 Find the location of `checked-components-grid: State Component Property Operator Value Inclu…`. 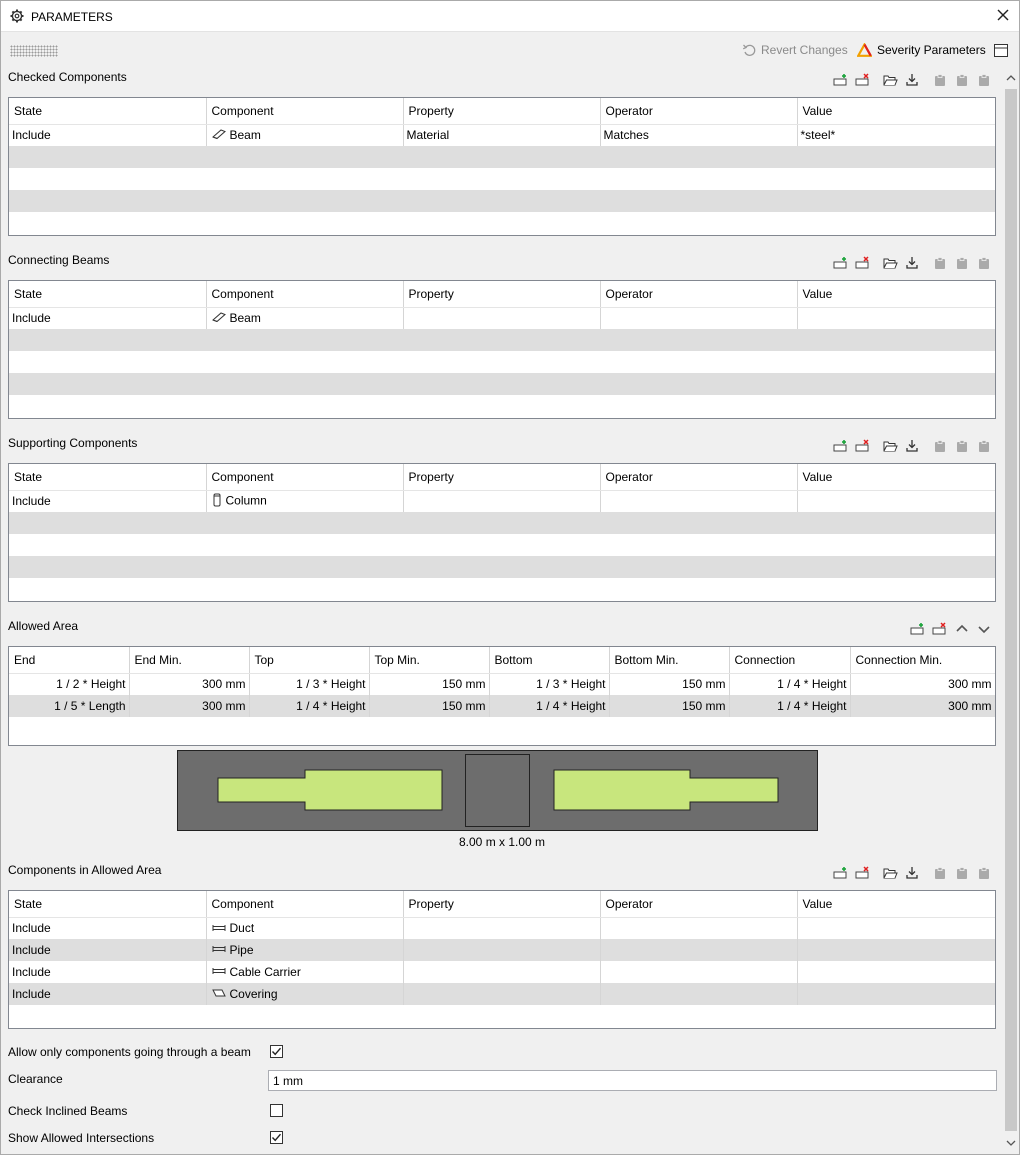

checked-components-grid: State Component Property Operator Value Inclu… is located at coordinates (502, 166).